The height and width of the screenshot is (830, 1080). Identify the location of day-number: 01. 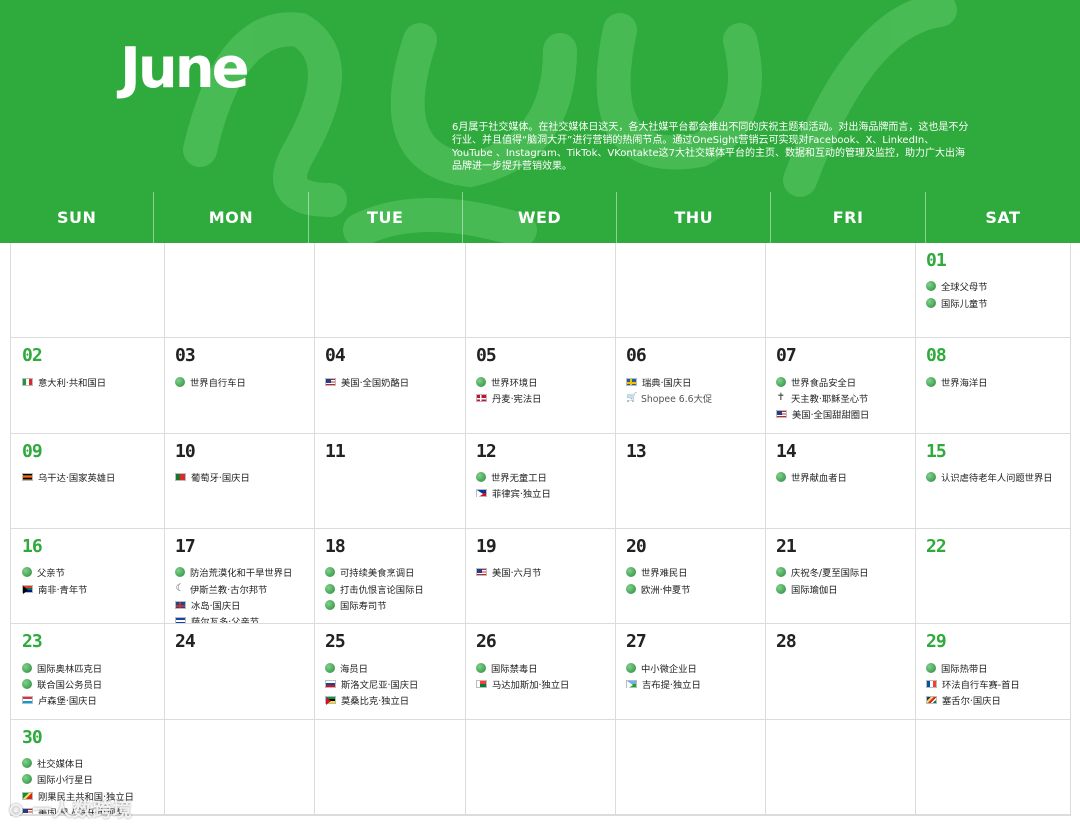
(936, 260).